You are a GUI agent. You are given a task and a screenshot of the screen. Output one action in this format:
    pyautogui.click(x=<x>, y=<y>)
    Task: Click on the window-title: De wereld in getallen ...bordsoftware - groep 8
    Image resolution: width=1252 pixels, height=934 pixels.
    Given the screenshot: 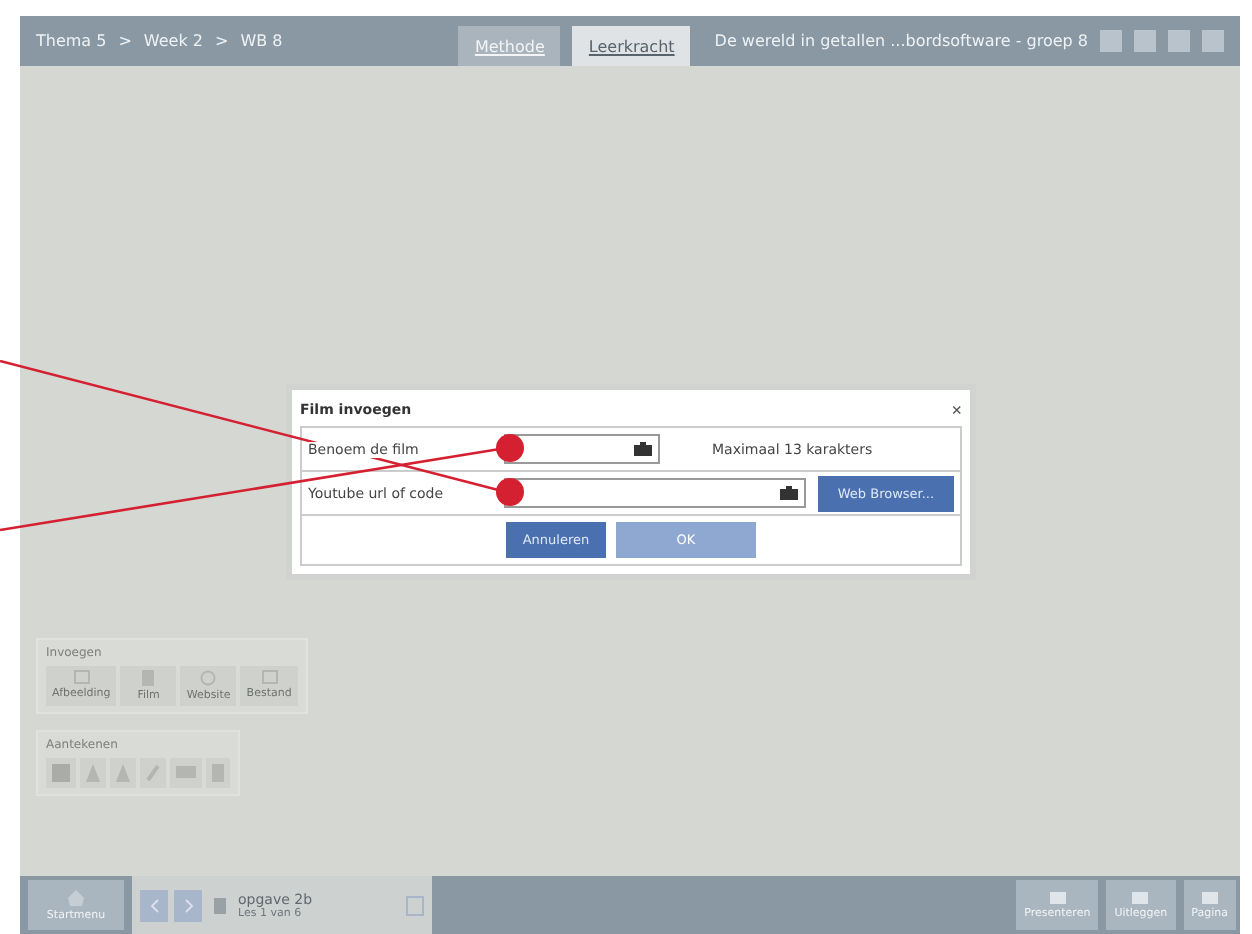 What is the action you would take?
    pyautogui.click(x=901, y=41)
    